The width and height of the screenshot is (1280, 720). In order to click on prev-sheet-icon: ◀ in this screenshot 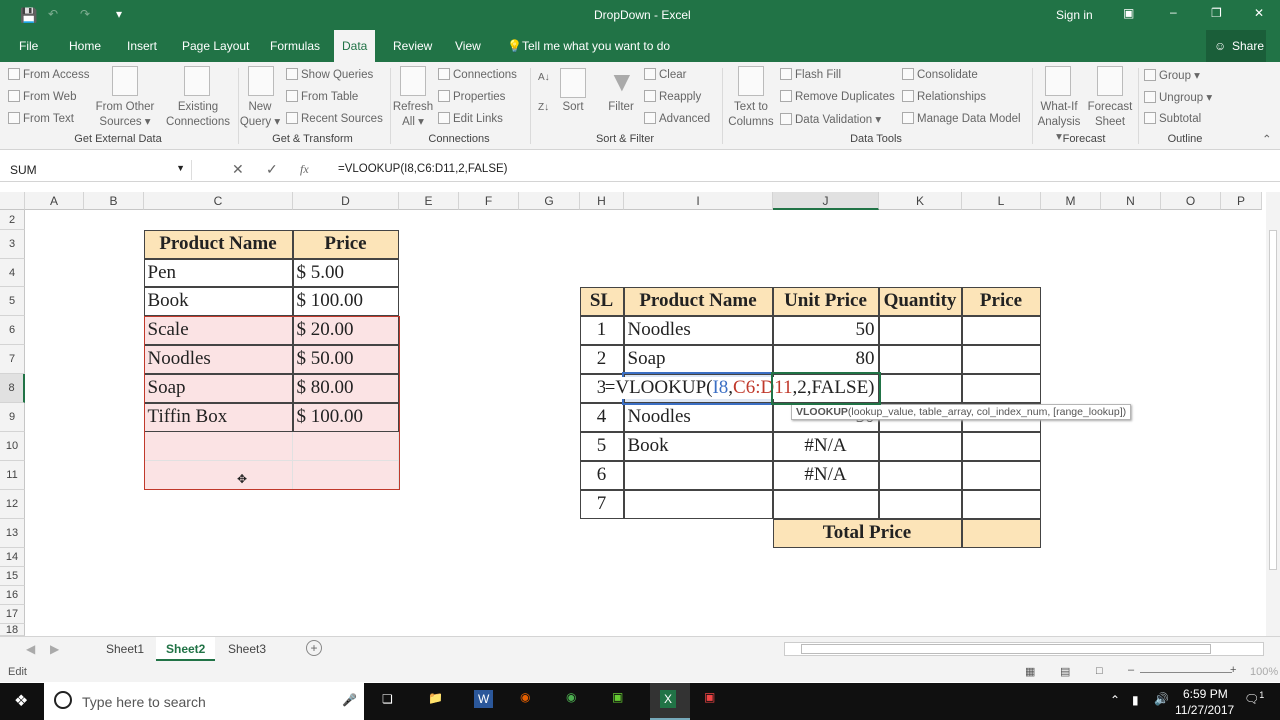, I will do `click(30, 649)`.